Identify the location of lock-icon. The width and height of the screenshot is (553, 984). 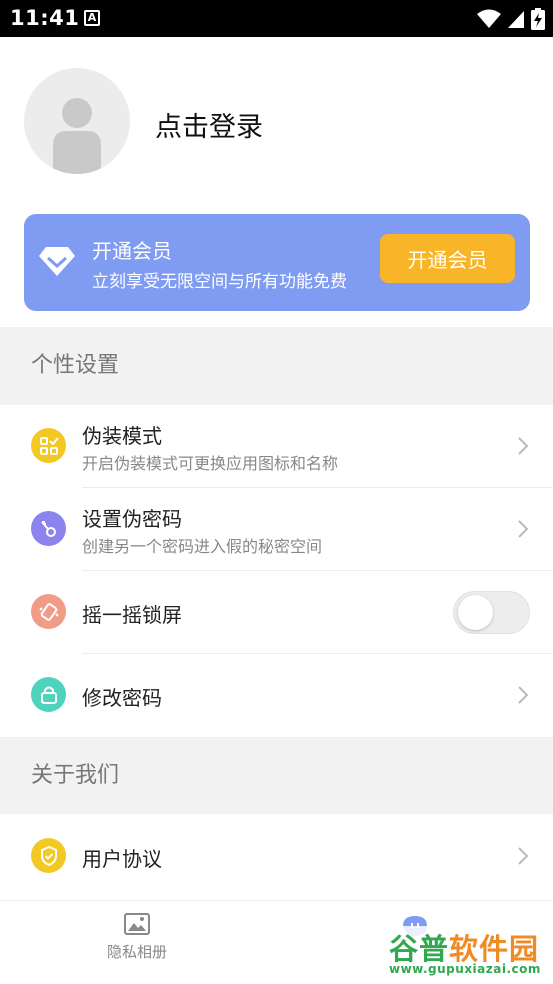
(48, 694).